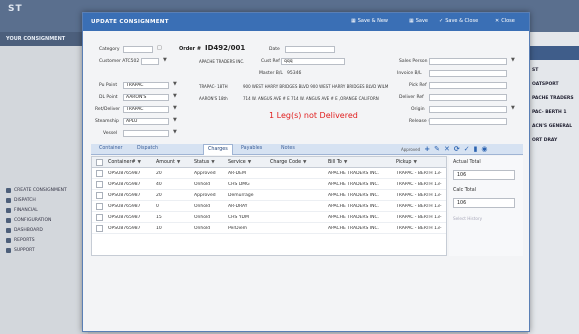 This screenshot has width=579, height=334. What do you see at coordinates (505, 21) in the screenshot?
I see `close-button: ✕ Close` at bounding box center [505, 21].